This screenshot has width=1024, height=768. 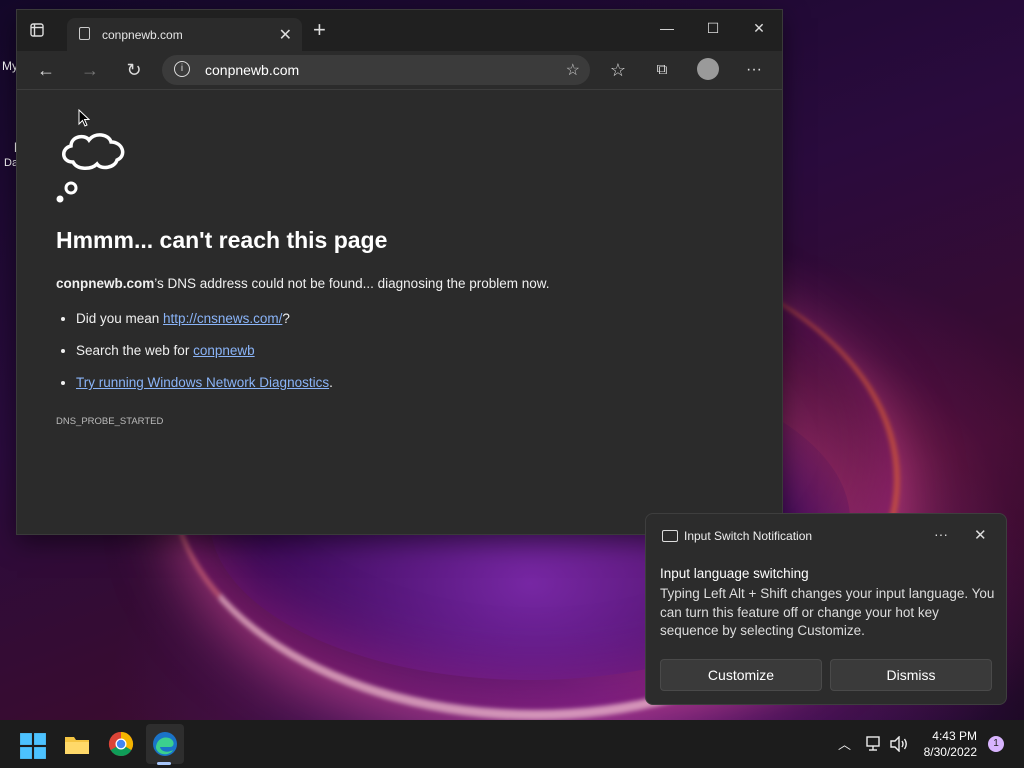 I want to click on start-windows-icon, so click(x=33, y=746).